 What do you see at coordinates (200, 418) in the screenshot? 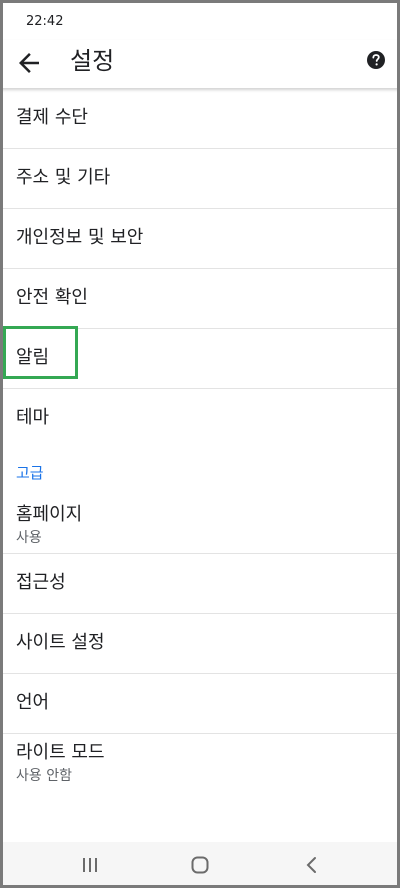
I see `settings-item-theme: 테마` at bounding box center [200, 418].